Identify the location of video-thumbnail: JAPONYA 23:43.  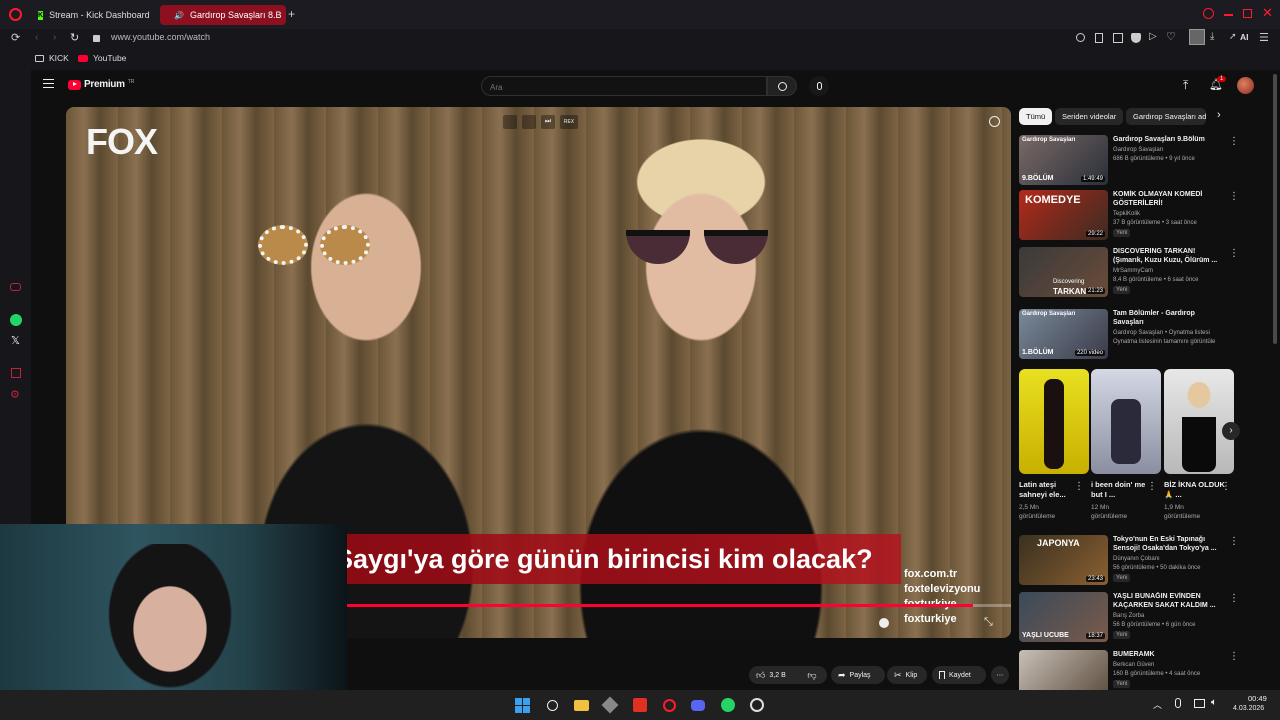
(1063, 560).